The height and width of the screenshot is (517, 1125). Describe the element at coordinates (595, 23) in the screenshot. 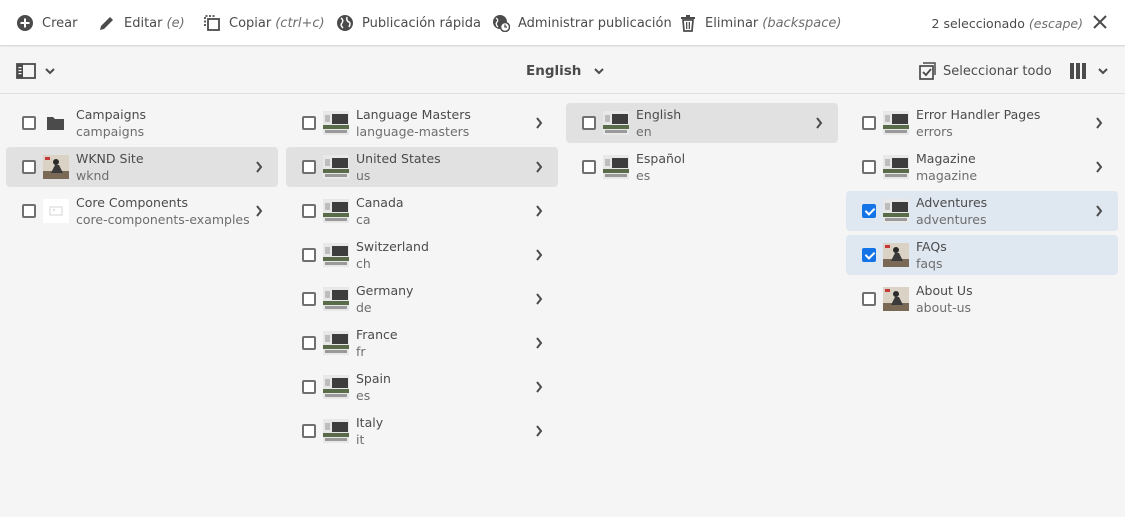

I see `manage-publication-label: Administrar publicación` at that location.